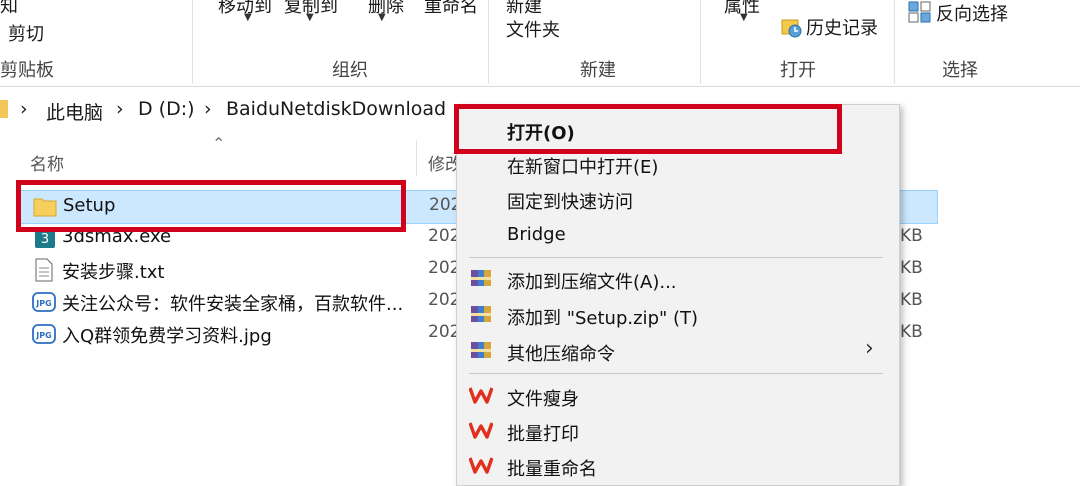 Image resolution: width=1080 pixels, height=486 pixels. I want to click on highlight-setup-annotation, so click(211, 206).